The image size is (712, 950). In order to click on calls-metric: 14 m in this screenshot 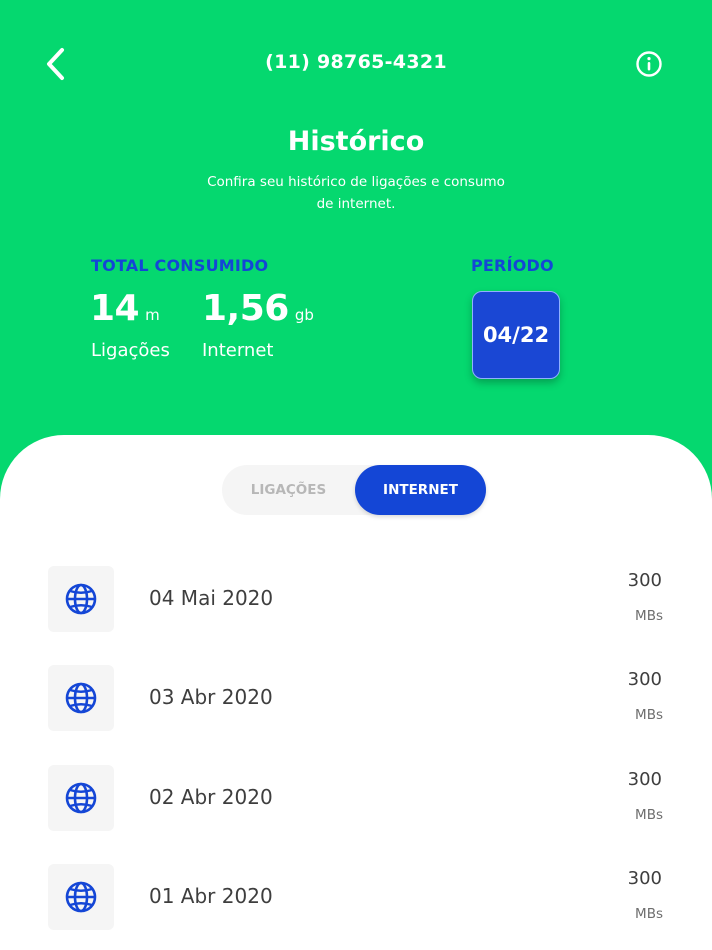, I will do `click(125, 308)`.